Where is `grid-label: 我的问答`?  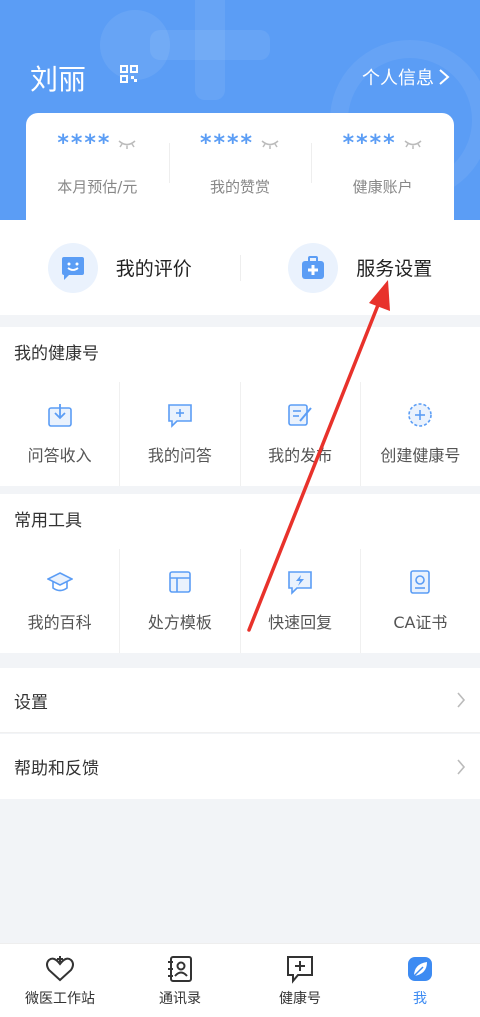 grid-label: 我的问答 is located at coordinates (179, 455).